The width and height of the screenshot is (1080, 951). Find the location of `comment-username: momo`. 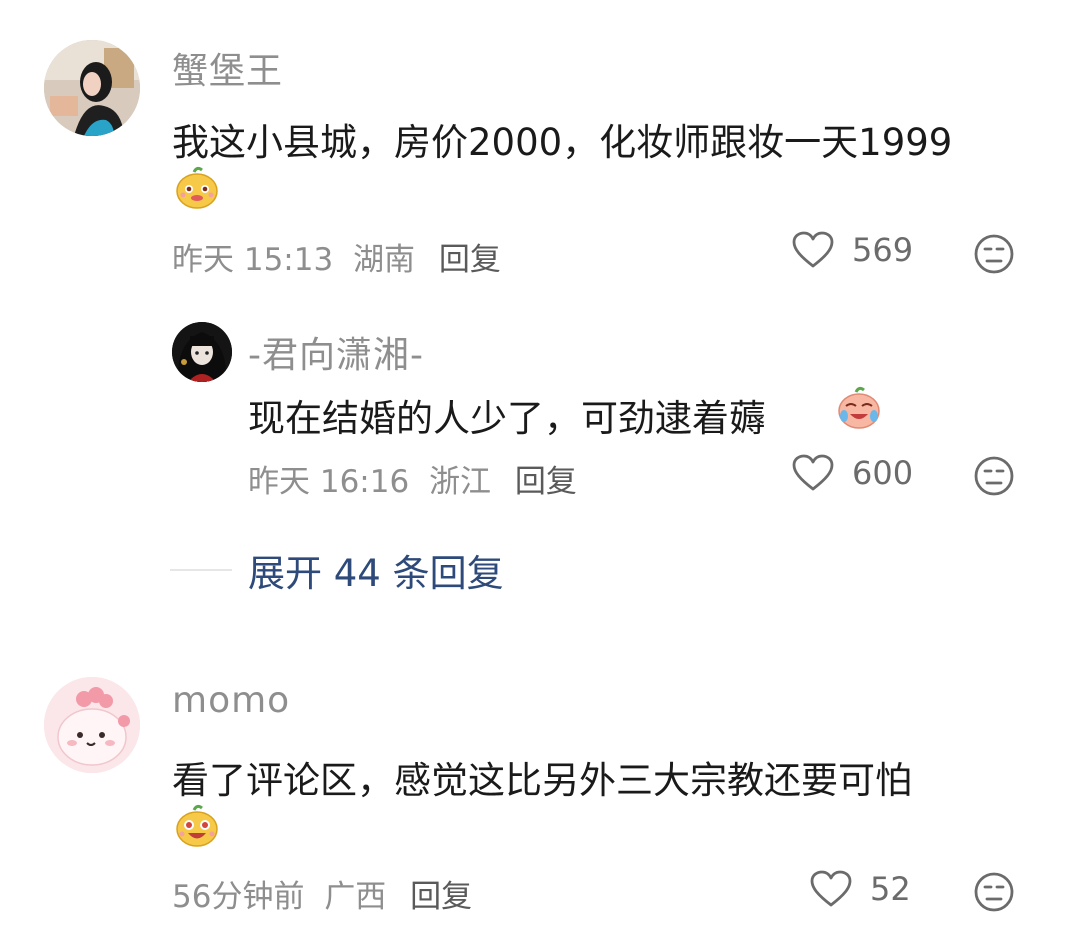

comment-username: momo is located at coordinates (231, 700).